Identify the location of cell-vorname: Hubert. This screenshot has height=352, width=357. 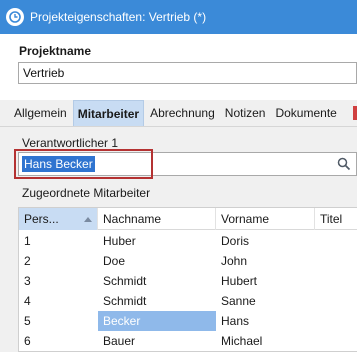
(239, 281).